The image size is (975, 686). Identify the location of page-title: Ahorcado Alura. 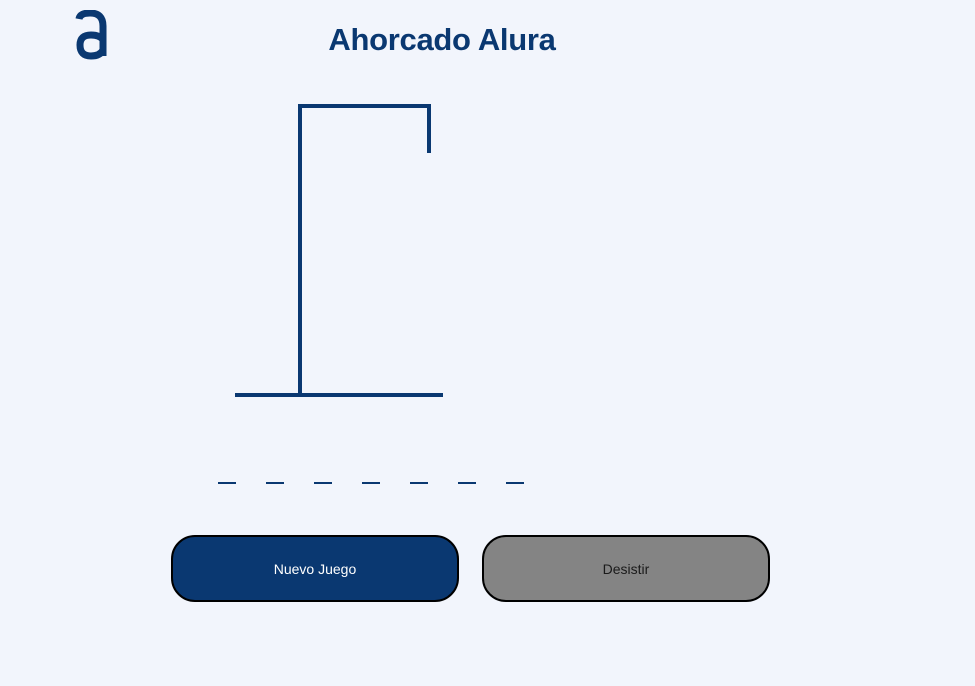
(442, 39).